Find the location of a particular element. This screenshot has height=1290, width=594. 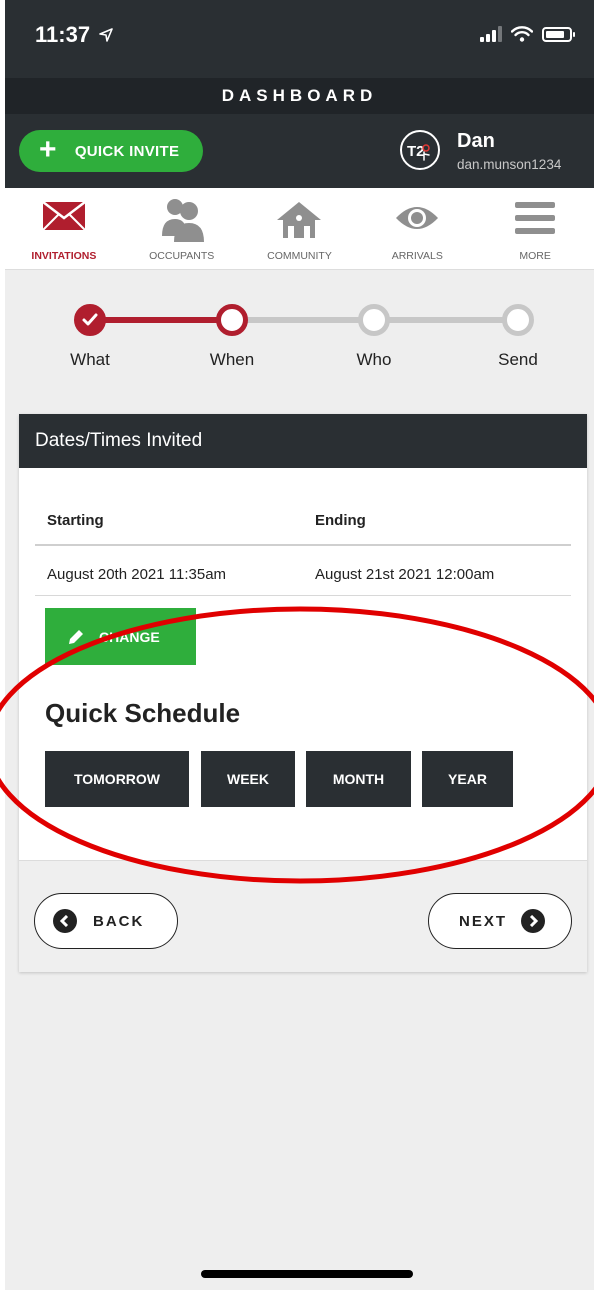

tab-more: MORE is located at coordinates (535, 228).